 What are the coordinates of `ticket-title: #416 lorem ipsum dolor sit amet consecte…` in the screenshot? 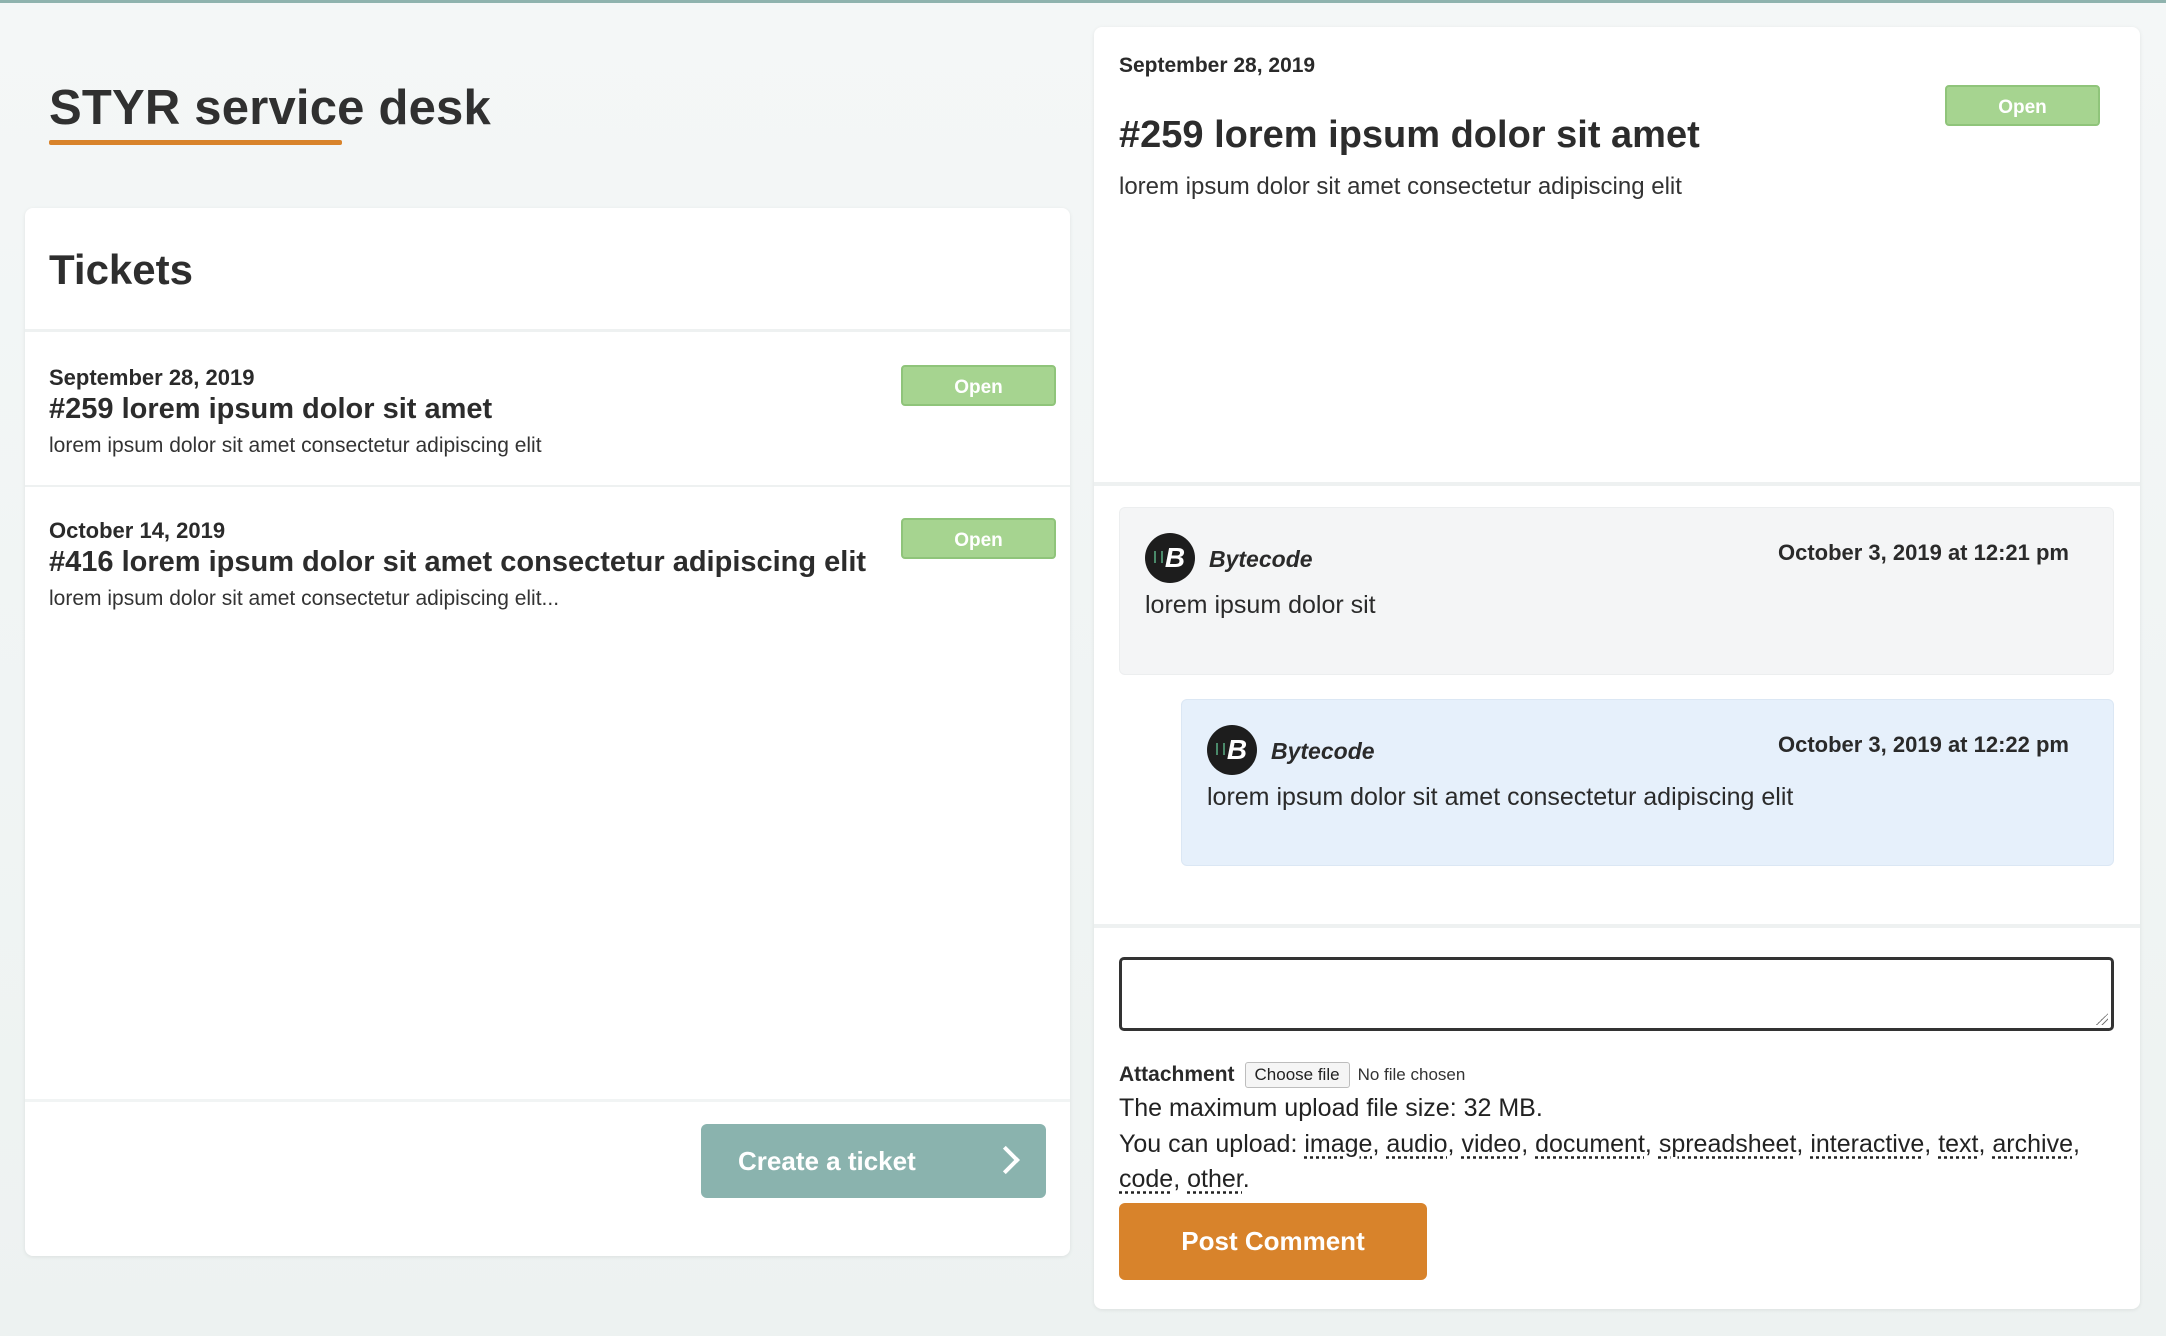 It's located at (457, 562).